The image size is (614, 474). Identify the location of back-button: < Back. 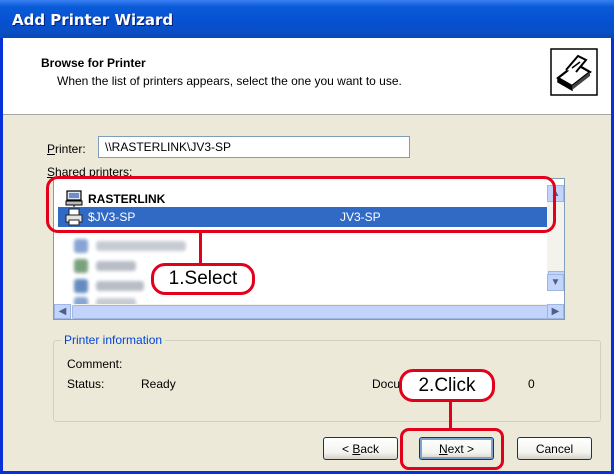
(360, 448).